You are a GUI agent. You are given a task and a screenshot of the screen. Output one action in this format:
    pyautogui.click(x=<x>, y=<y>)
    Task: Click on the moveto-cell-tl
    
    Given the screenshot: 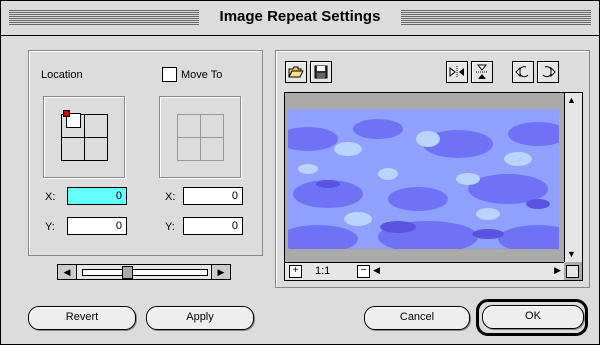 What is the action you would take?
    pyautogui.click(x=189, y=126)
    